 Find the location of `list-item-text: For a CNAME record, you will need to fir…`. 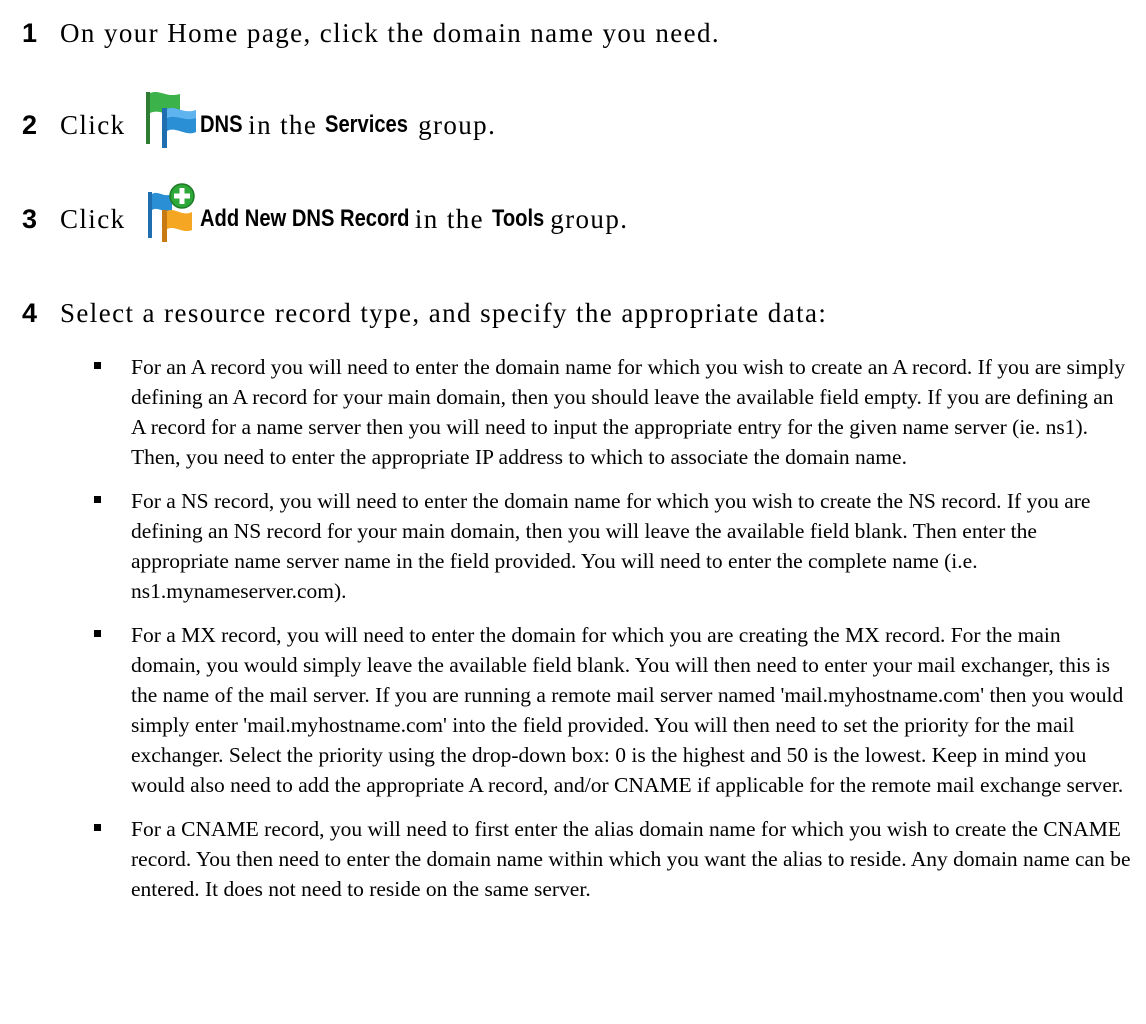

list-item-text: For a CNAME record, you will need to fir… is located at coordinates (631, 859).